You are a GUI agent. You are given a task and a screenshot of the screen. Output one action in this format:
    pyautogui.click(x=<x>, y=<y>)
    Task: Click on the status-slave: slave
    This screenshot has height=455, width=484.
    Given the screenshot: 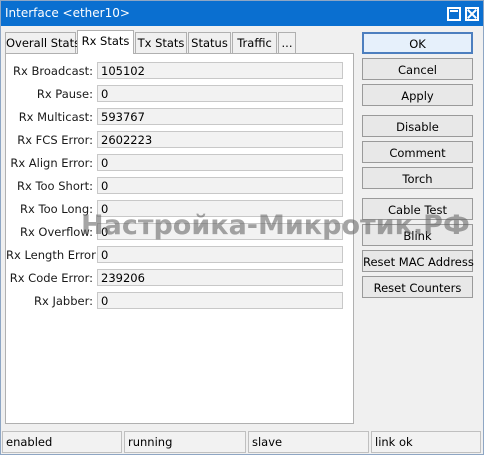 What is the action you would take?
    pyautogui.click(x=308, y=442)
    